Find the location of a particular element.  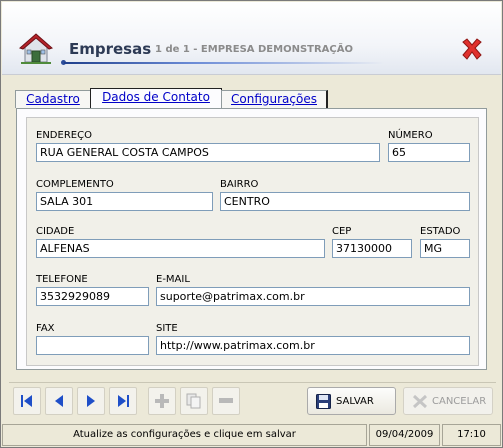

cidade-field: ALFENAS is located at coordinates (180, 248).